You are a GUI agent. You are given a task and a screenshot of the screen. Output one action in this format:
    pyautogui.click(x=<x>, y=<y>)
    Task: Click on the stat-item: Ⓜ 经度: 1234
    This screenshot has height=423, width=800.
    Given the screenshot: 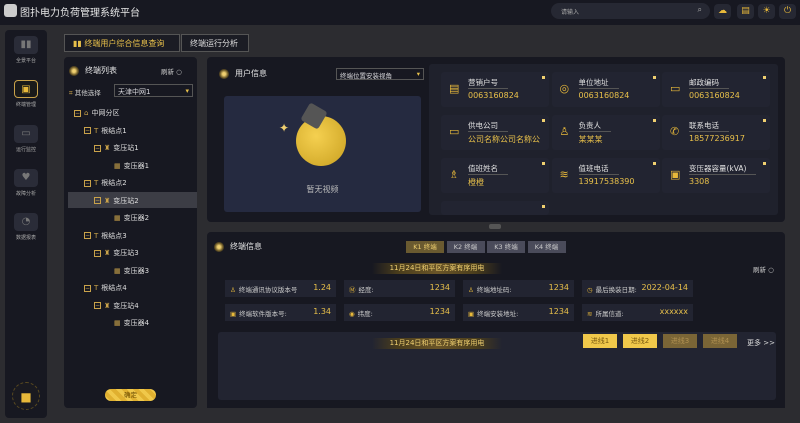 What is the action you would take?
    pyautogui.click(x=399, y=288)
    